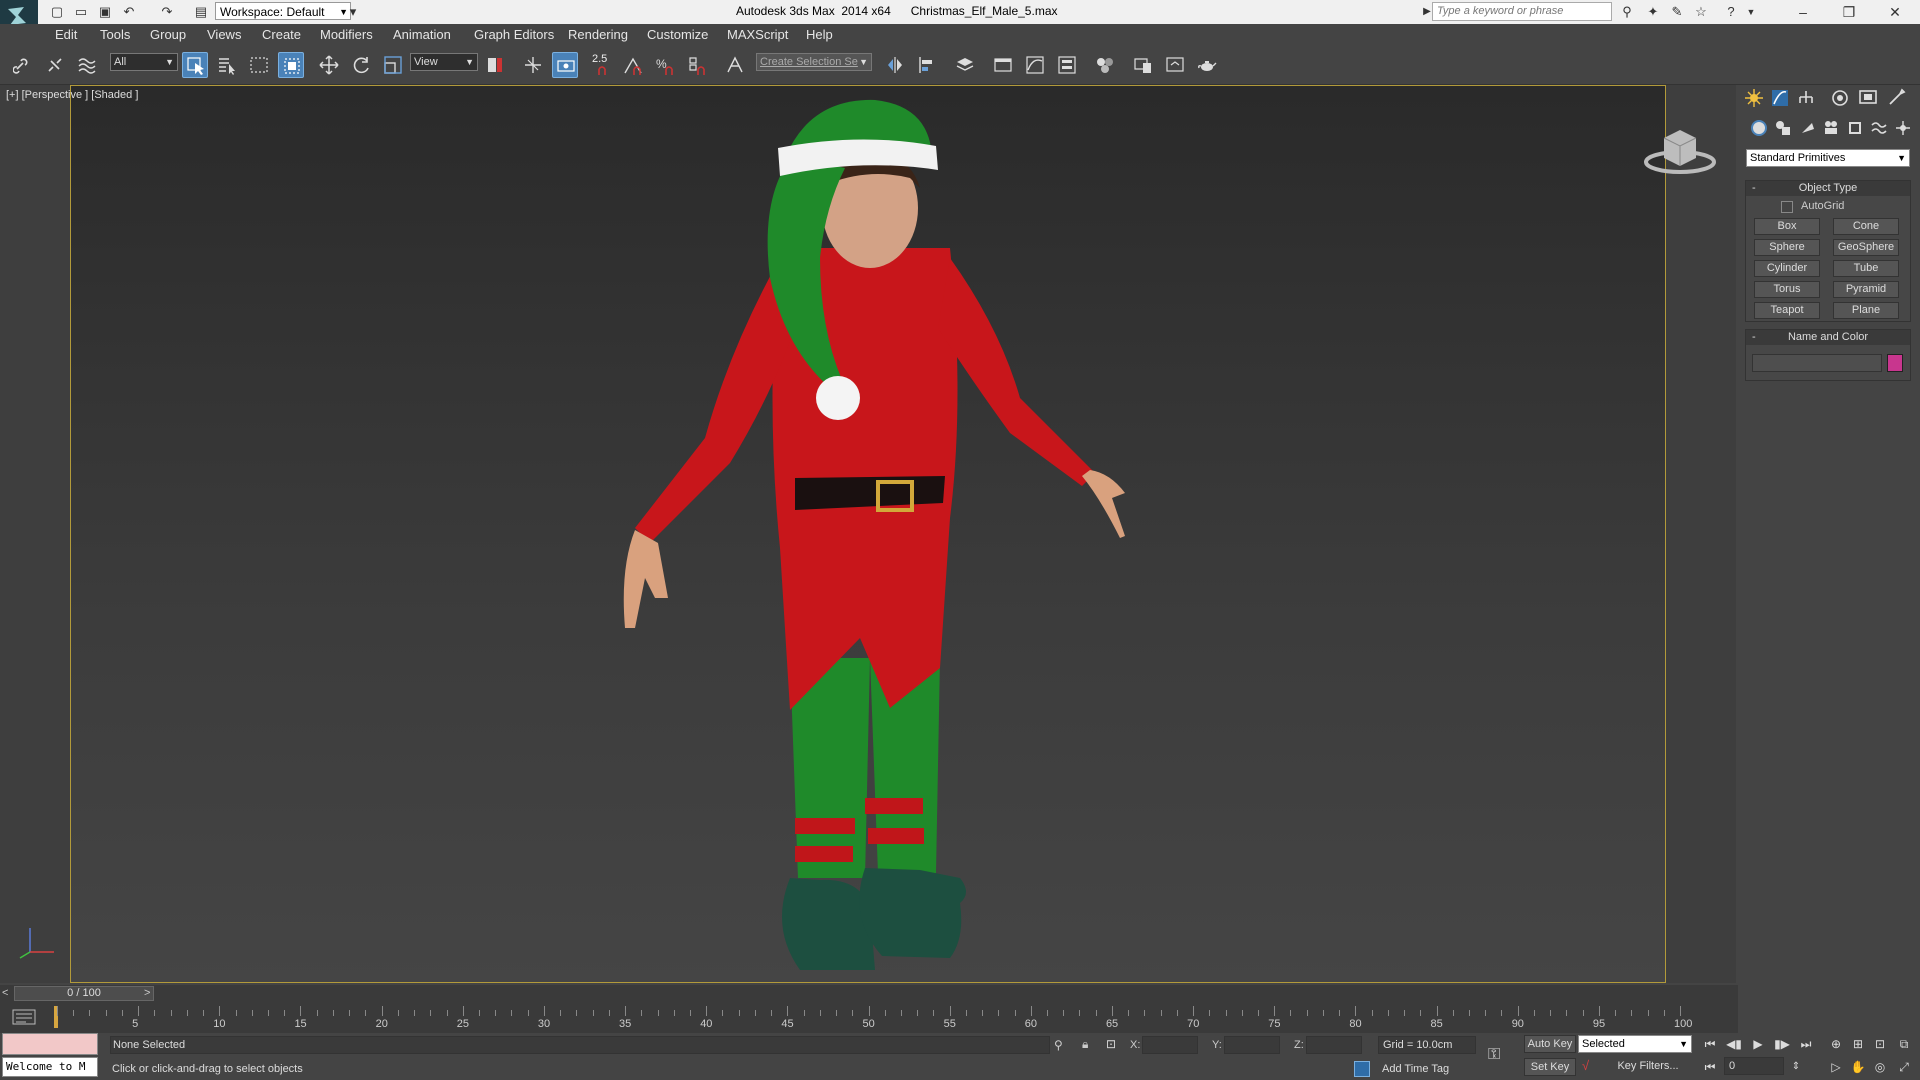 The height and width of the screenshot is (1080, 1920). I want to click on selection-lock-icon: 🔒︎, so click(1085, 1044).